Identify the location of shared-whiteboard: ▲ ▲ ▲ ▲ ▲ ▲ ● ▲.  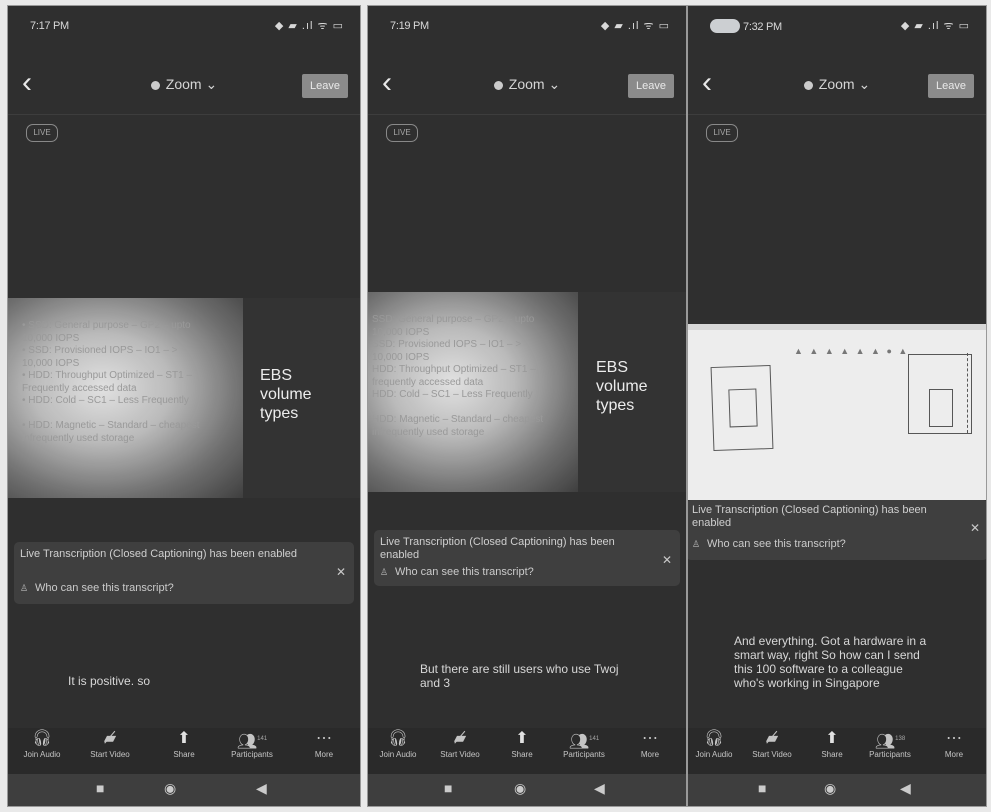
(837, 412).